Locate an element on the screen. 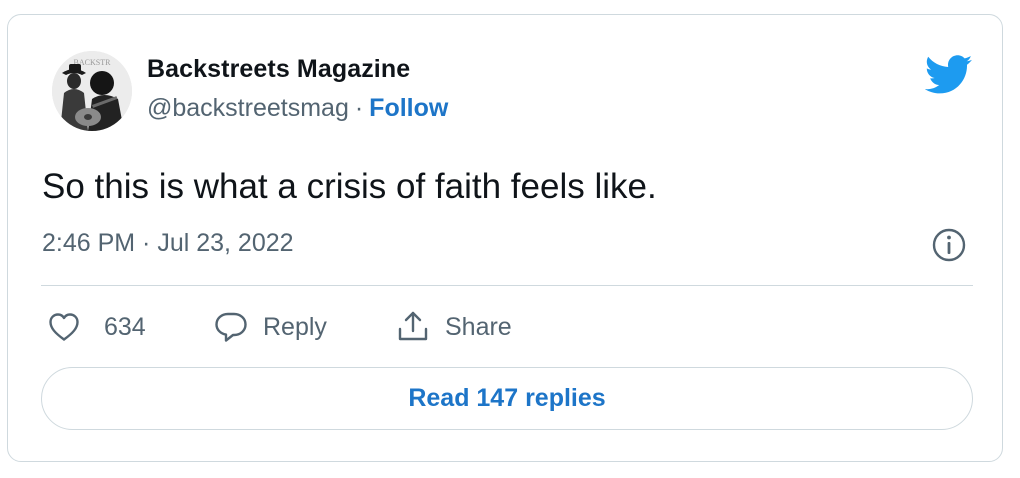  tweet-timestamp: 2:46 PM · Jul 23, 2022 is located at coordinates (168, 243).